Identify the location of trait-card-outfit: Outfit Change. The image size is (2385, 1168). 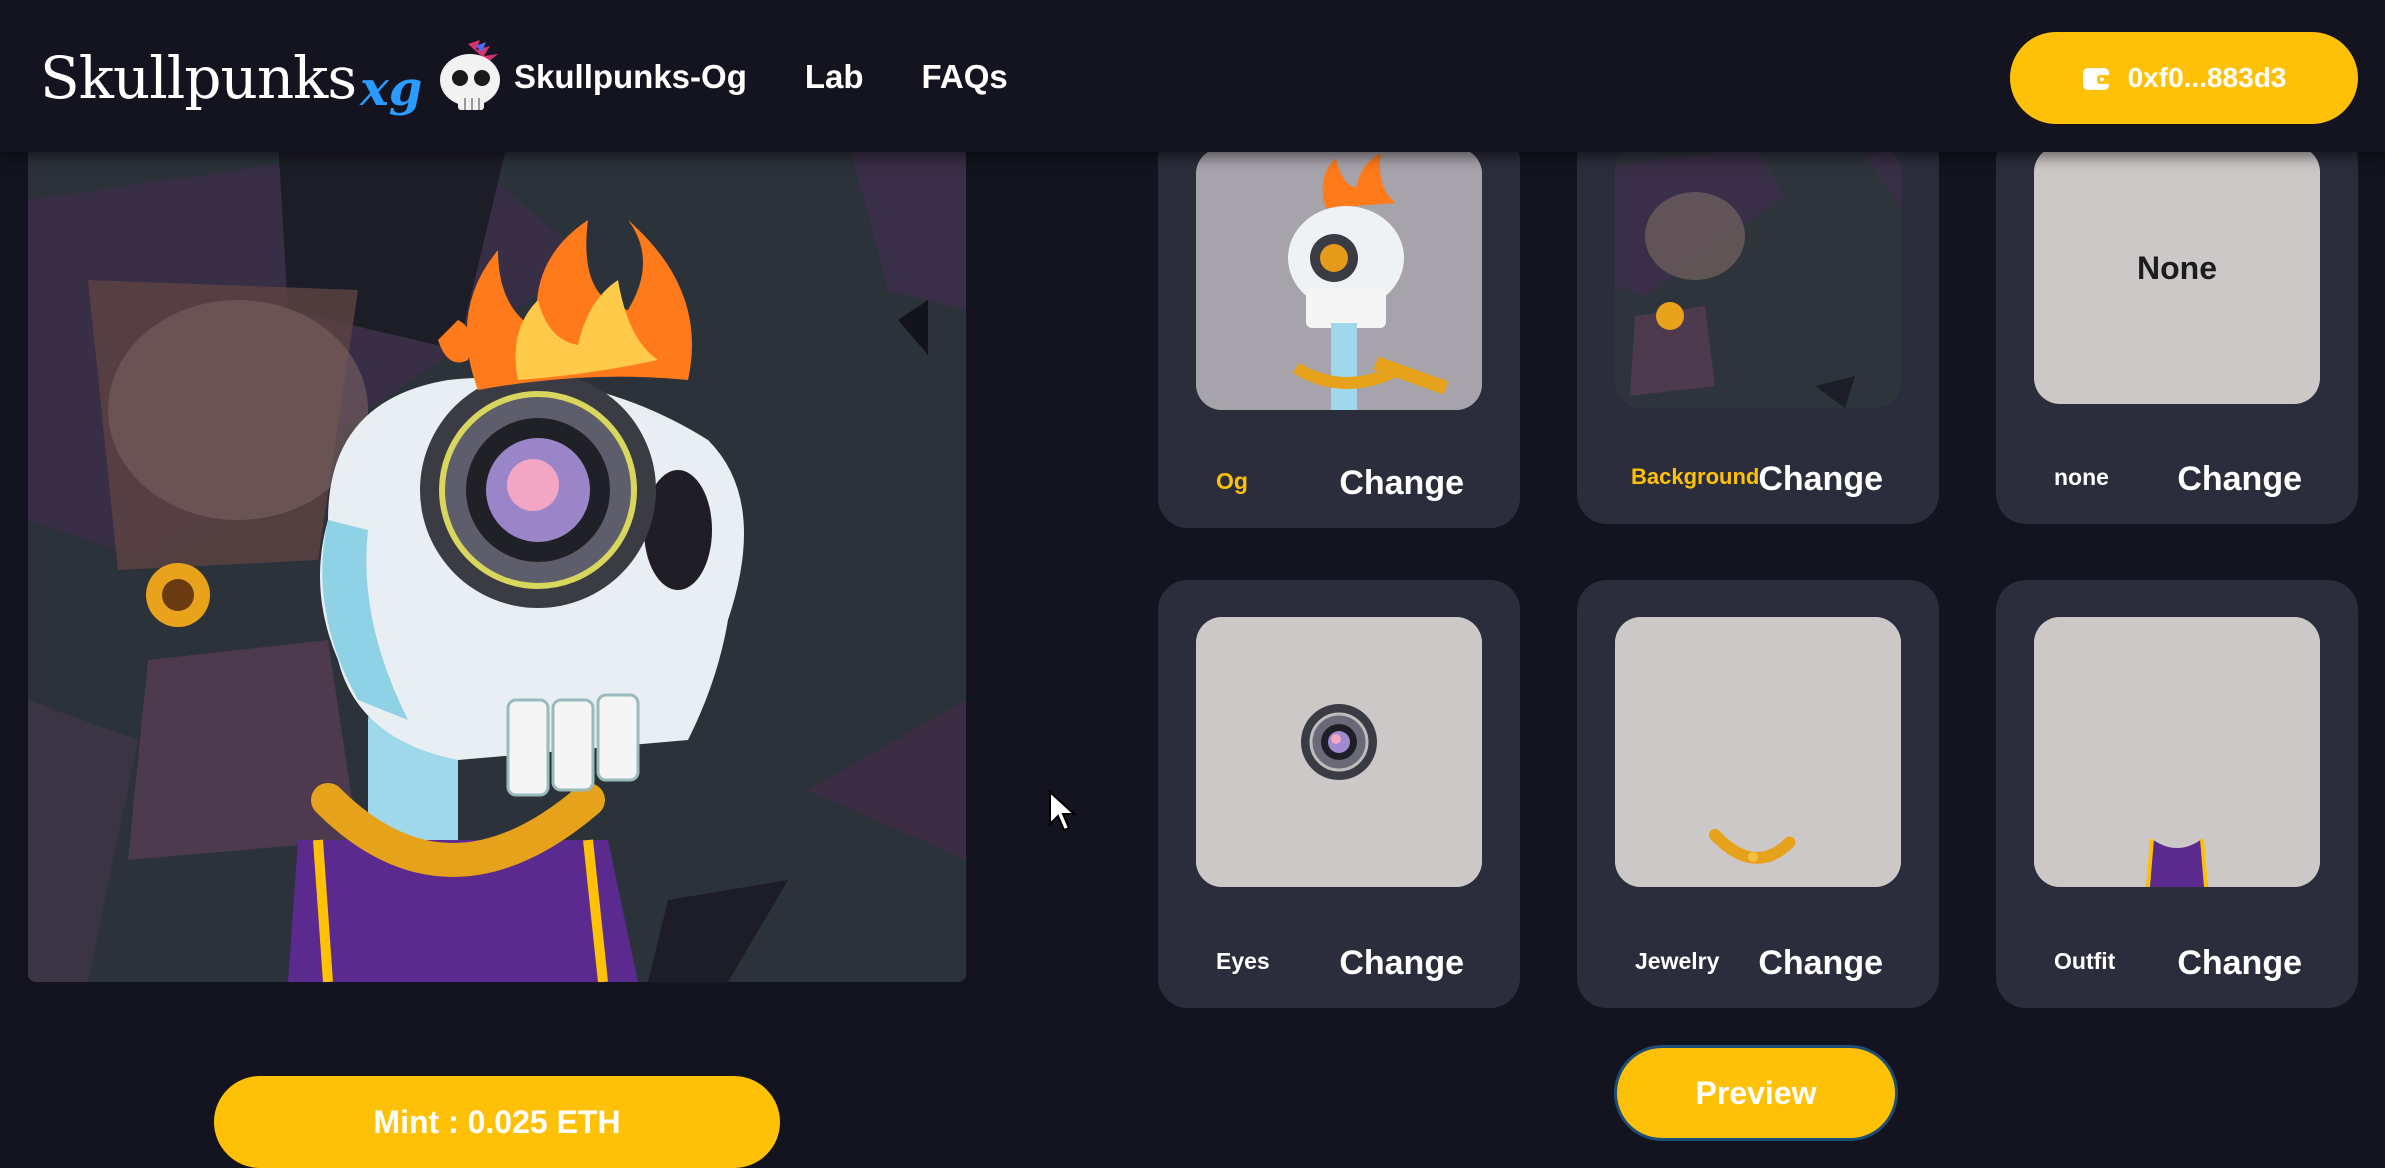
(2177, 794).